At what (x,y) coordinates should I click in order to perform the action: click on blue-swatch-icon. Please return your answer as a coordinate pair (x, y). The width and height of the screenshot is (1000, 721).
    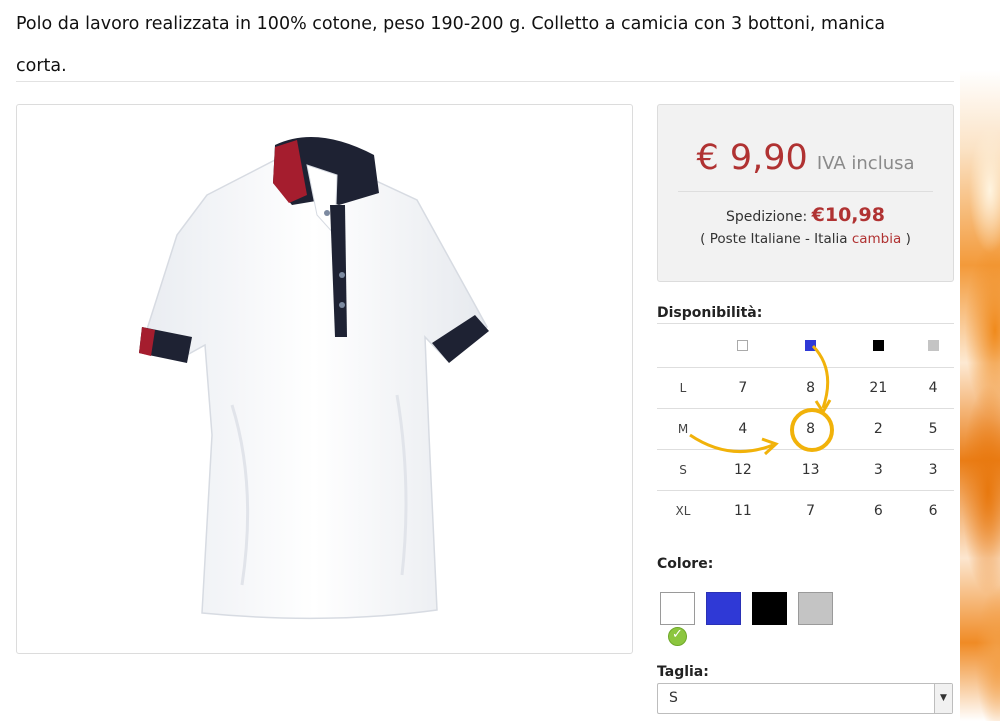
    Looking at the image, I should click on (811, 345).